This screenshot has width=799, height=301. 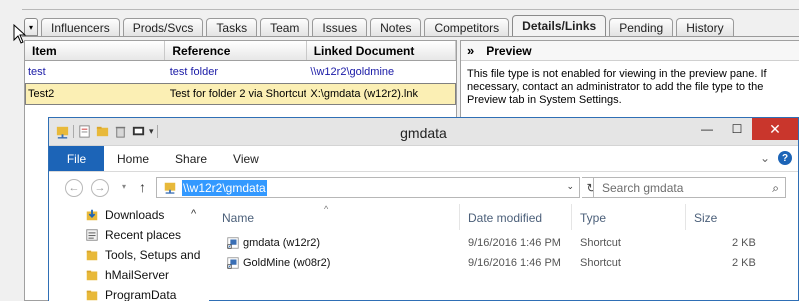 I want to click on ribbon-tab-share: Share, so click(x=191, y=158).